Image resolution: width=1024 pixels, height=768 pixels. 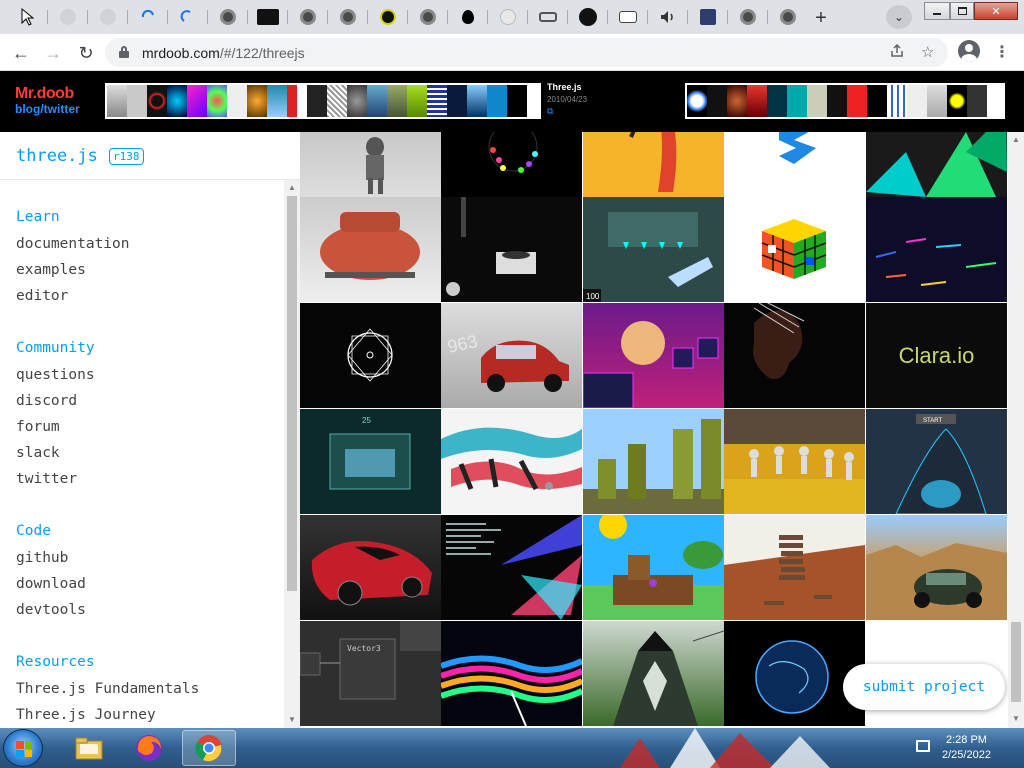 What do you see at coordinates (996, 11) in the screenshot?
I see `close-button: ✕` at bounding box center [996, 11].